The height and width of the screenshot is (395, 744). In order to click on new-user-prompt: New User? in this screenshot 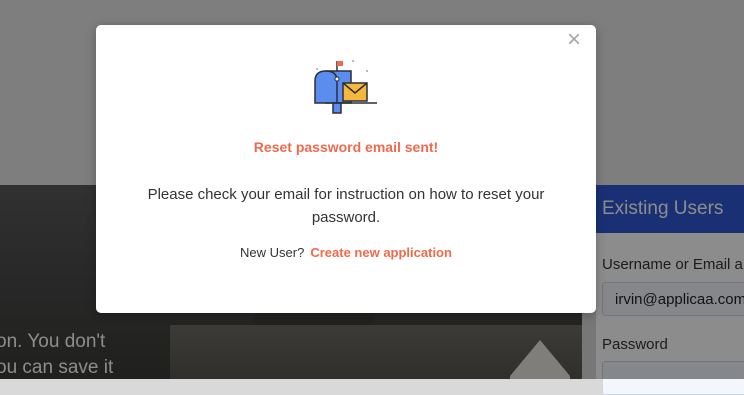, I will do `click(272, 252)`.